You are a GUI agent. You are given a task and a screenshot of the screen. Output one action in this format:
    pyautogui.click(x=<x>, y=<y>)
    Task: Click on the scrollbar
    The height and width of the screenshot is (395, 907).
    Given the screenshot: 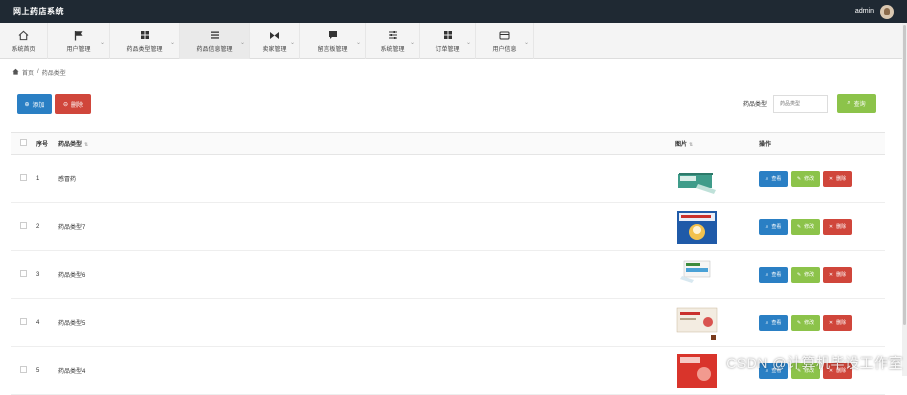 What is the action you would take?
    pyautogui.click(x=904, y=199)
    